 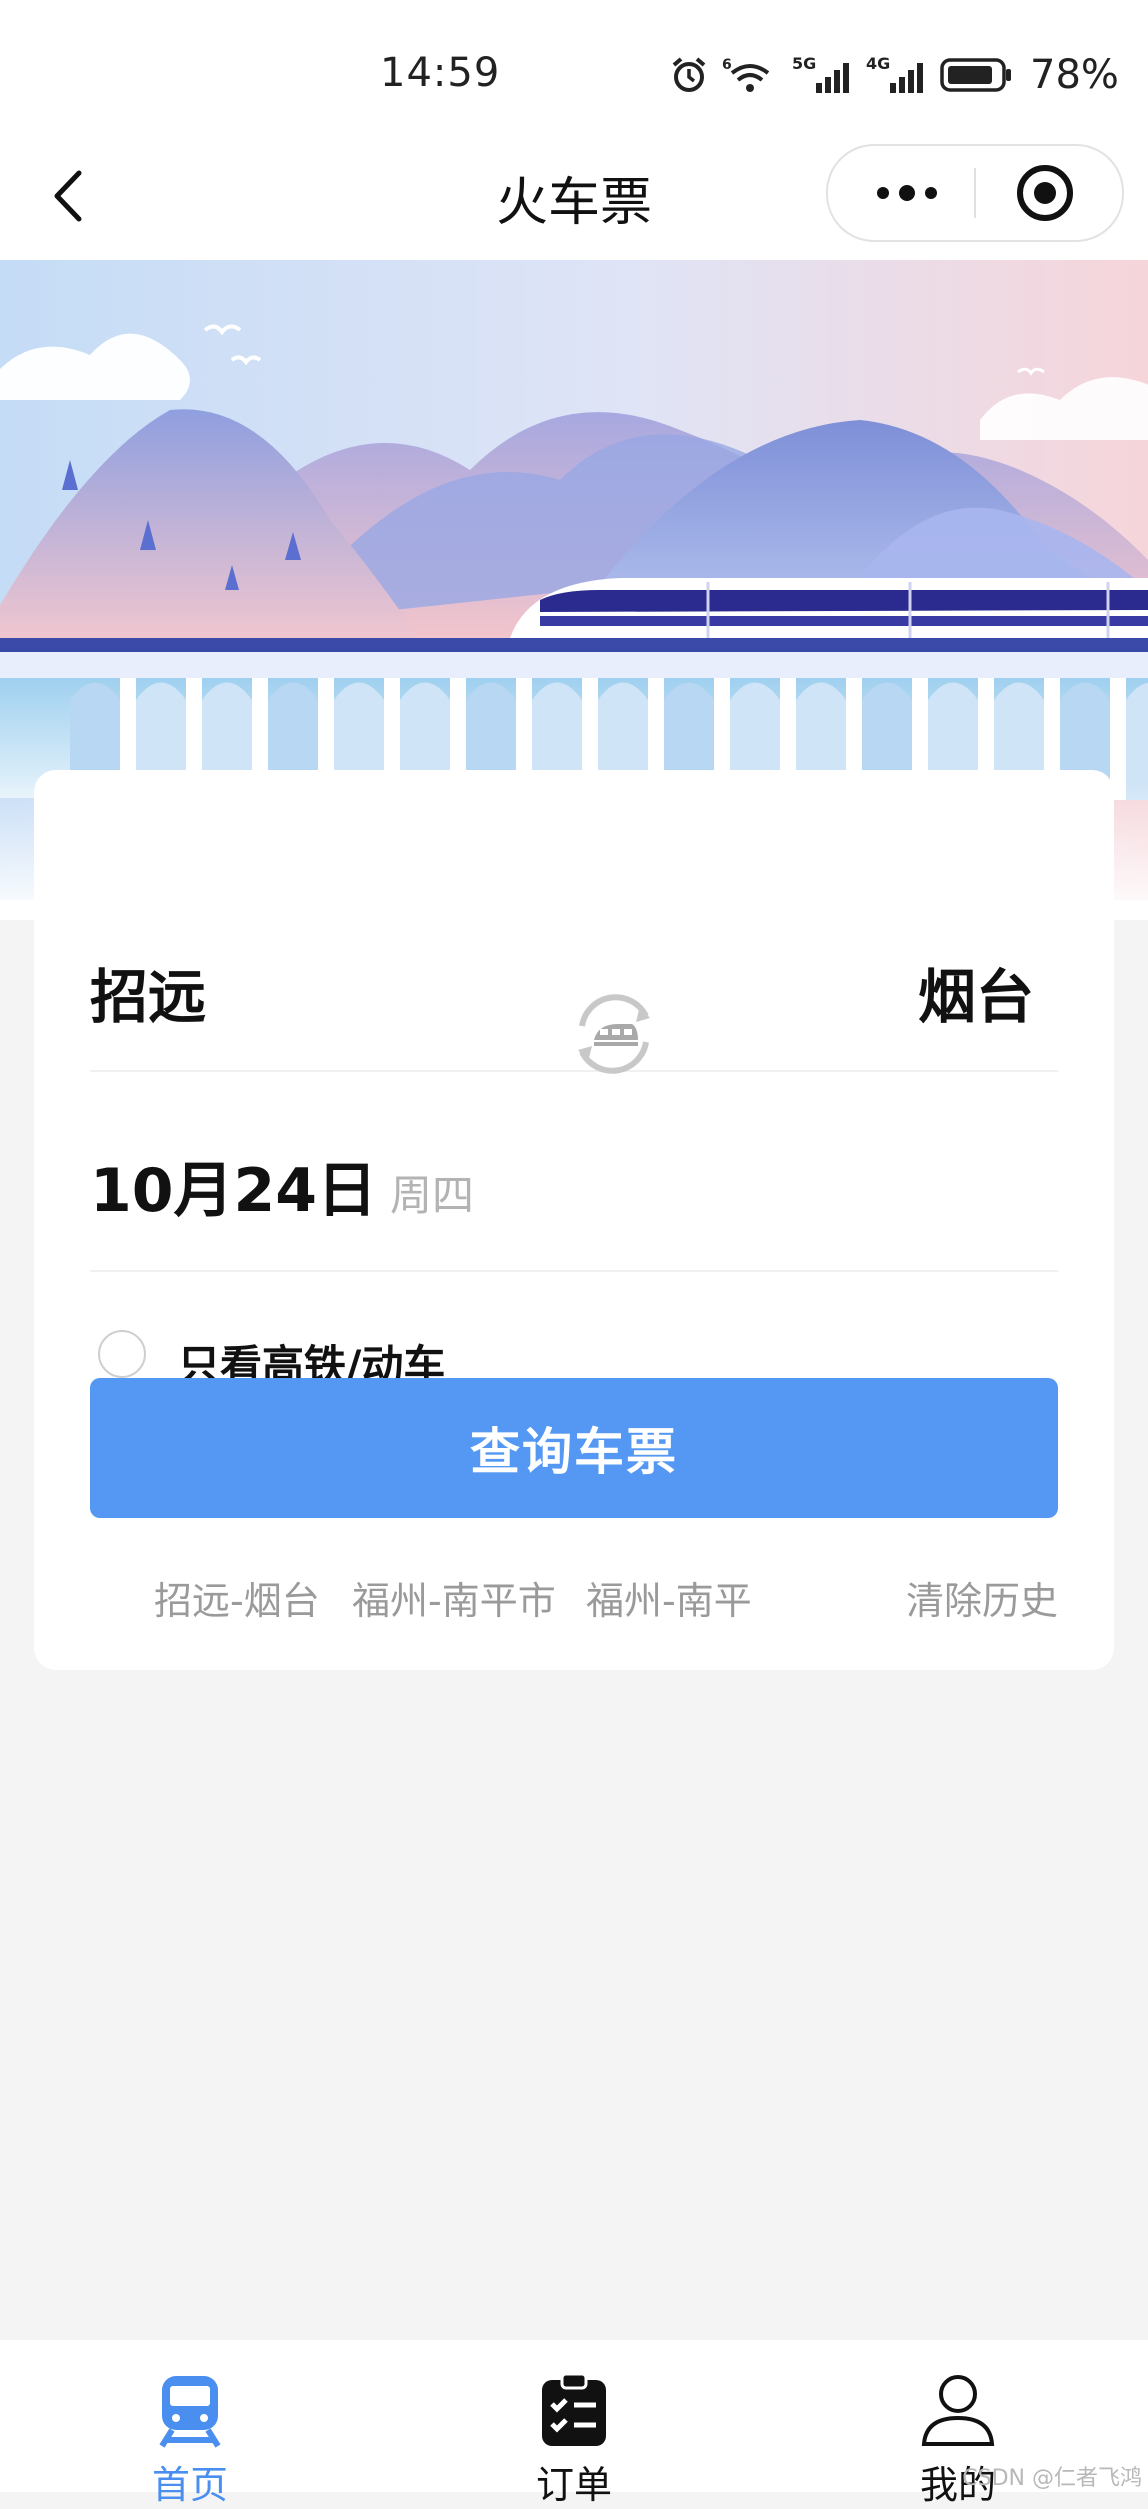 I want to click on departure-station: 招远, so click(x=148, y=992).